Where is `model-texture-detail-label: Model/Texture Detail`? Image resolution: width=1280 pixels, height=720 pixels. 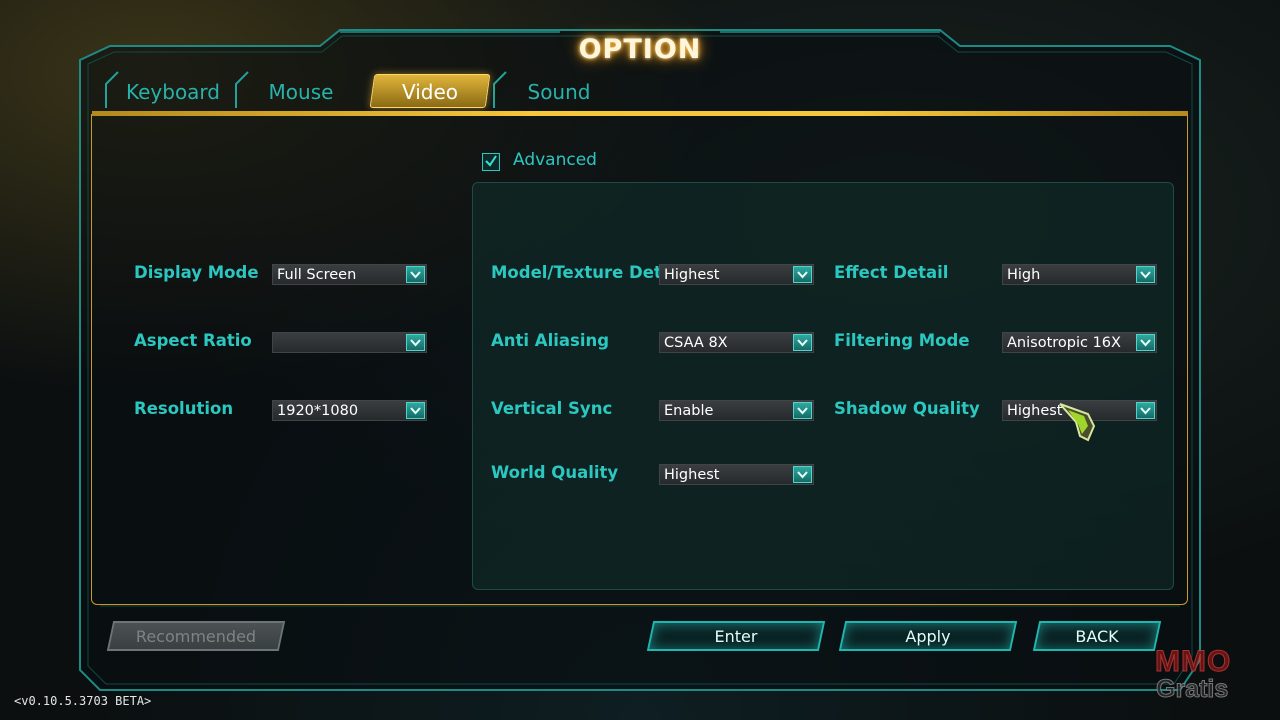
model-texture-detail-label: Model/Texture Detail is located at coordinates (588, 272).